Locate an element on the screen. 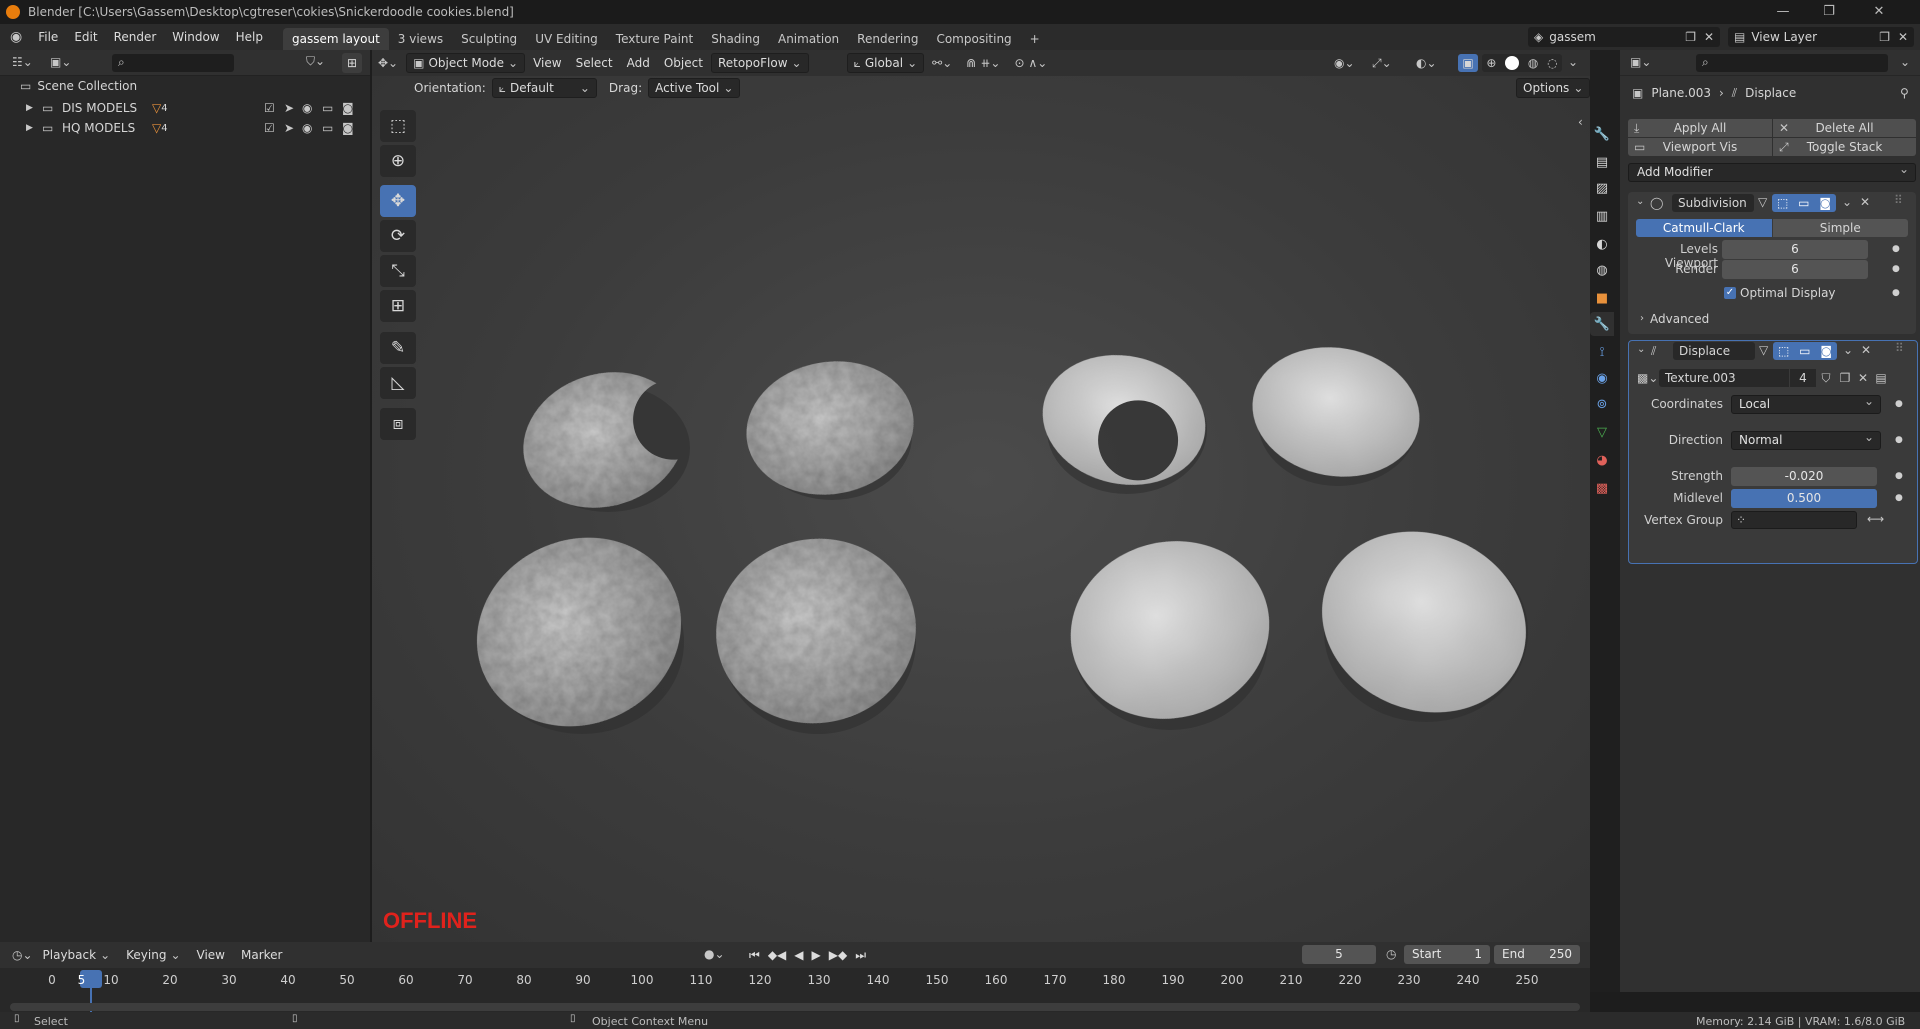 The height and width of the screenshot is (1029, 1920). render-tab-icon: ▤ is located at coordinates (1602, 162).